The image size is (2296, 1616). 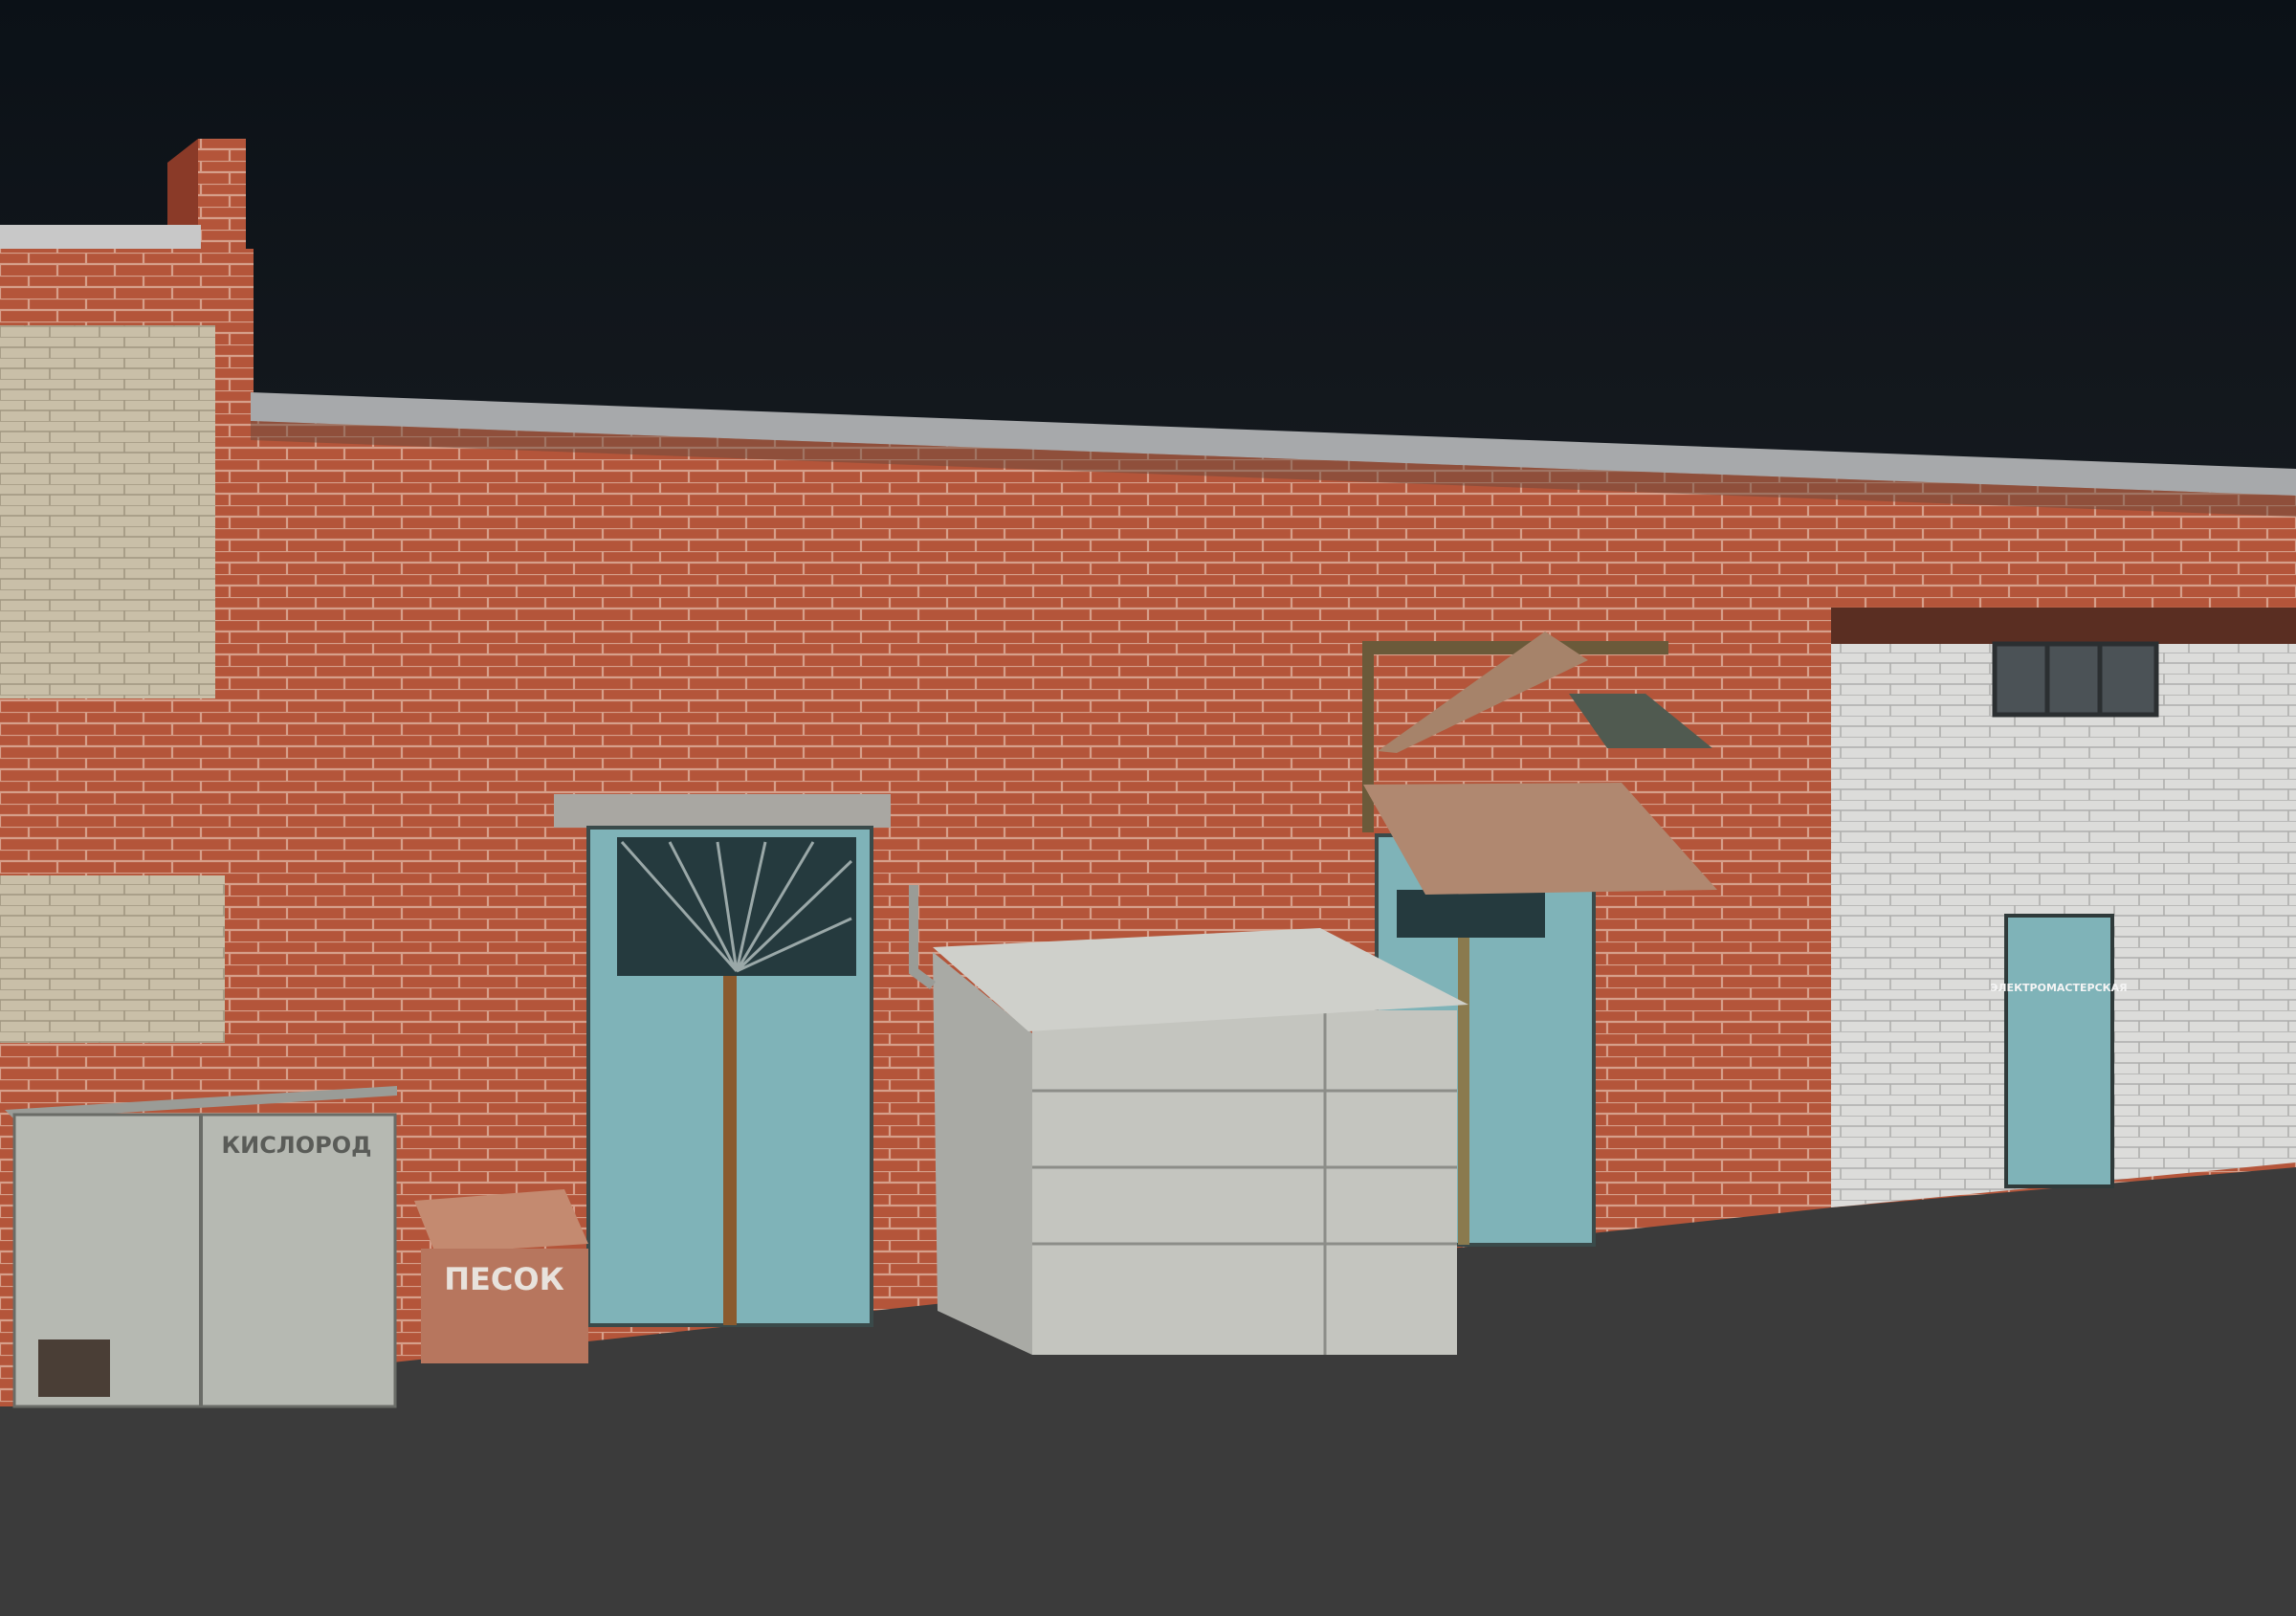 What do you see at coordinates (736, 906) in the screenshot?
I see `door-grille` at bounding box center [736, 906].